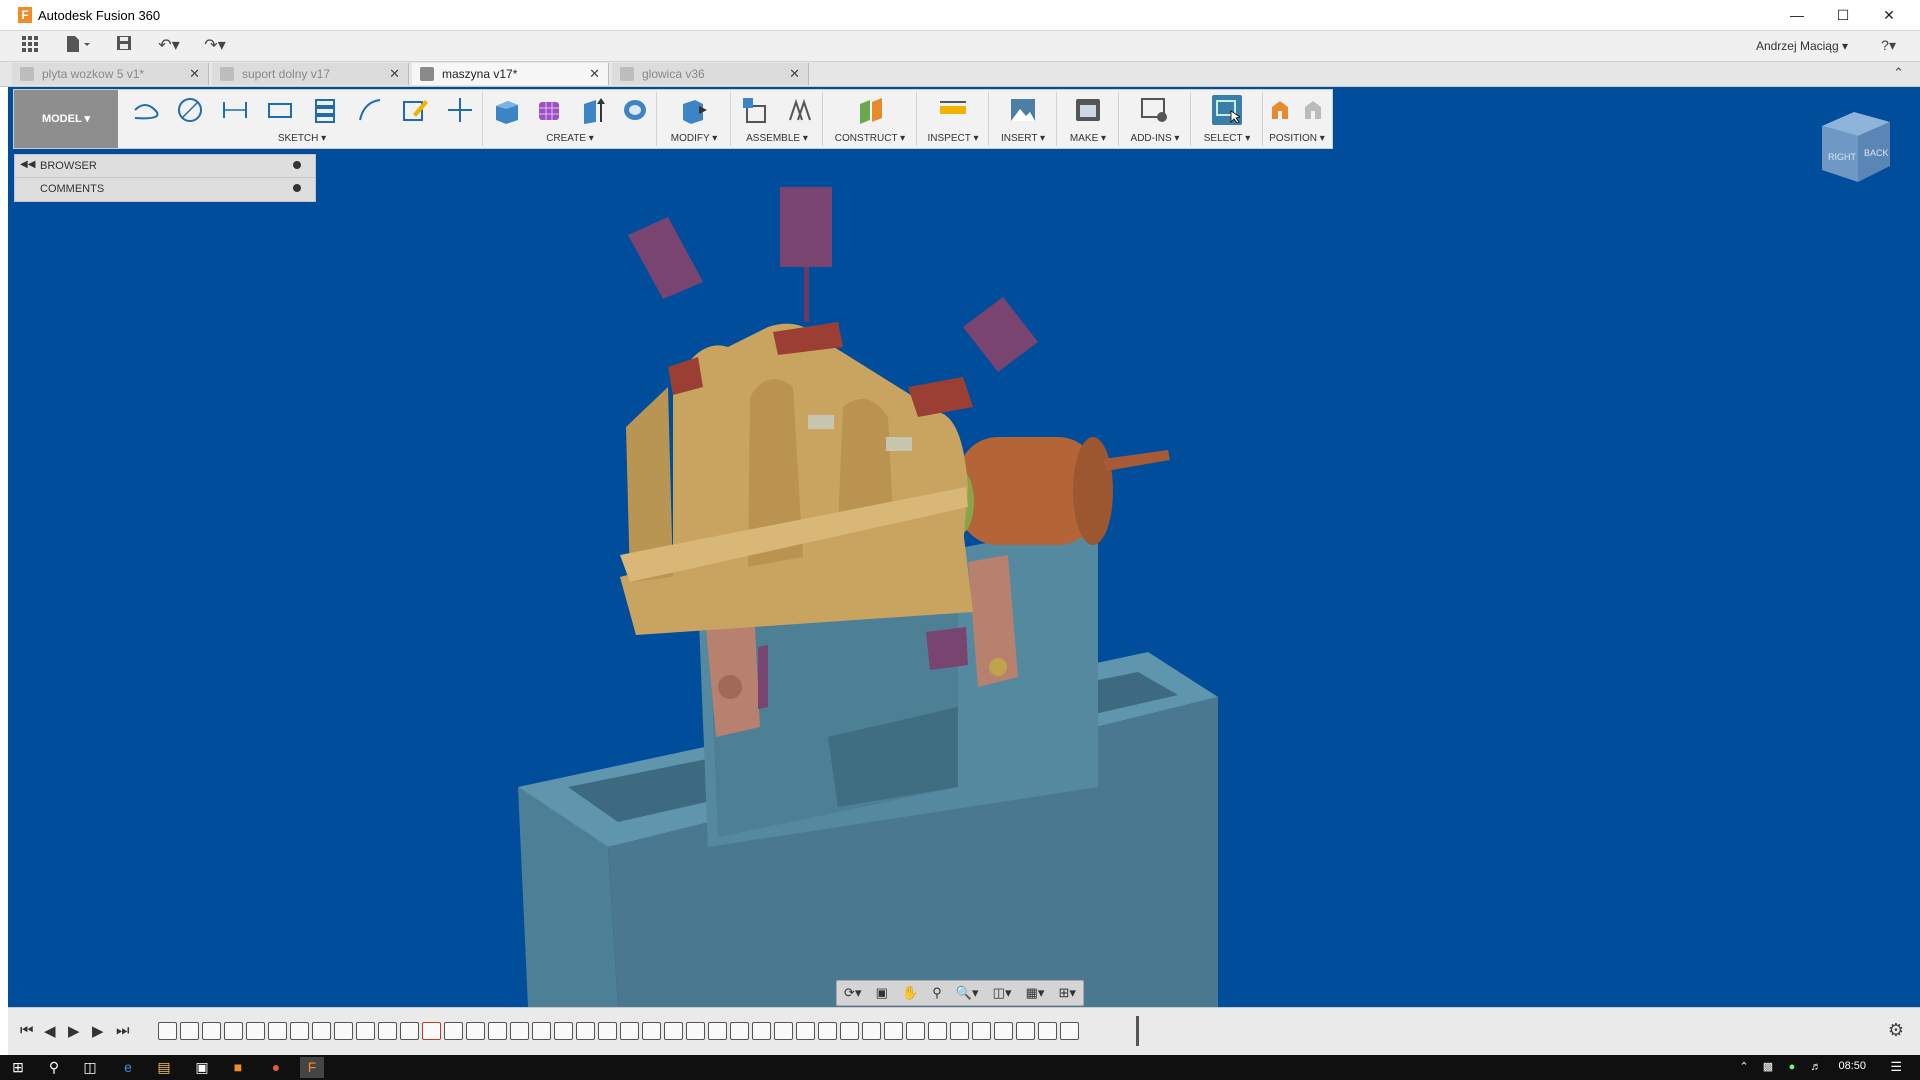 This screenshot has width=1920, height=1080. What do you see at coordinates (145, 110) in the screenshot?
I see `sketch-line-icon` at bounding box center [145, 110].